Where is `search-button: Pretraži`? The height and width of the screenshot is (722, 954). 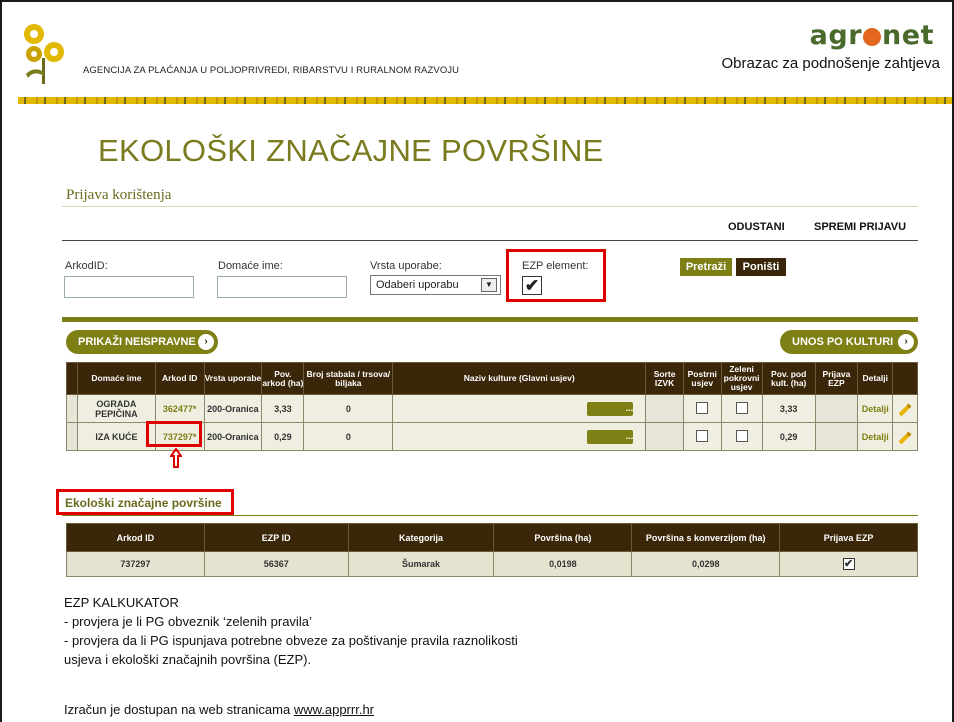
search-button: Pretraži is located at coordinates (706, 267).